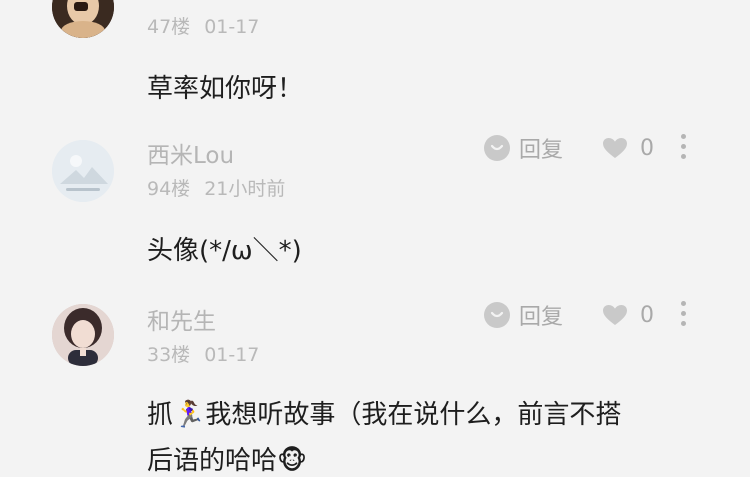 Image resolution: width=750 pixels, height=477 pixels. What do you see at coordinates (227, 461) in the screenshot?
I see `comment-text-line-2: 后语的哈哈🐵` at bounding box center [227, 461].